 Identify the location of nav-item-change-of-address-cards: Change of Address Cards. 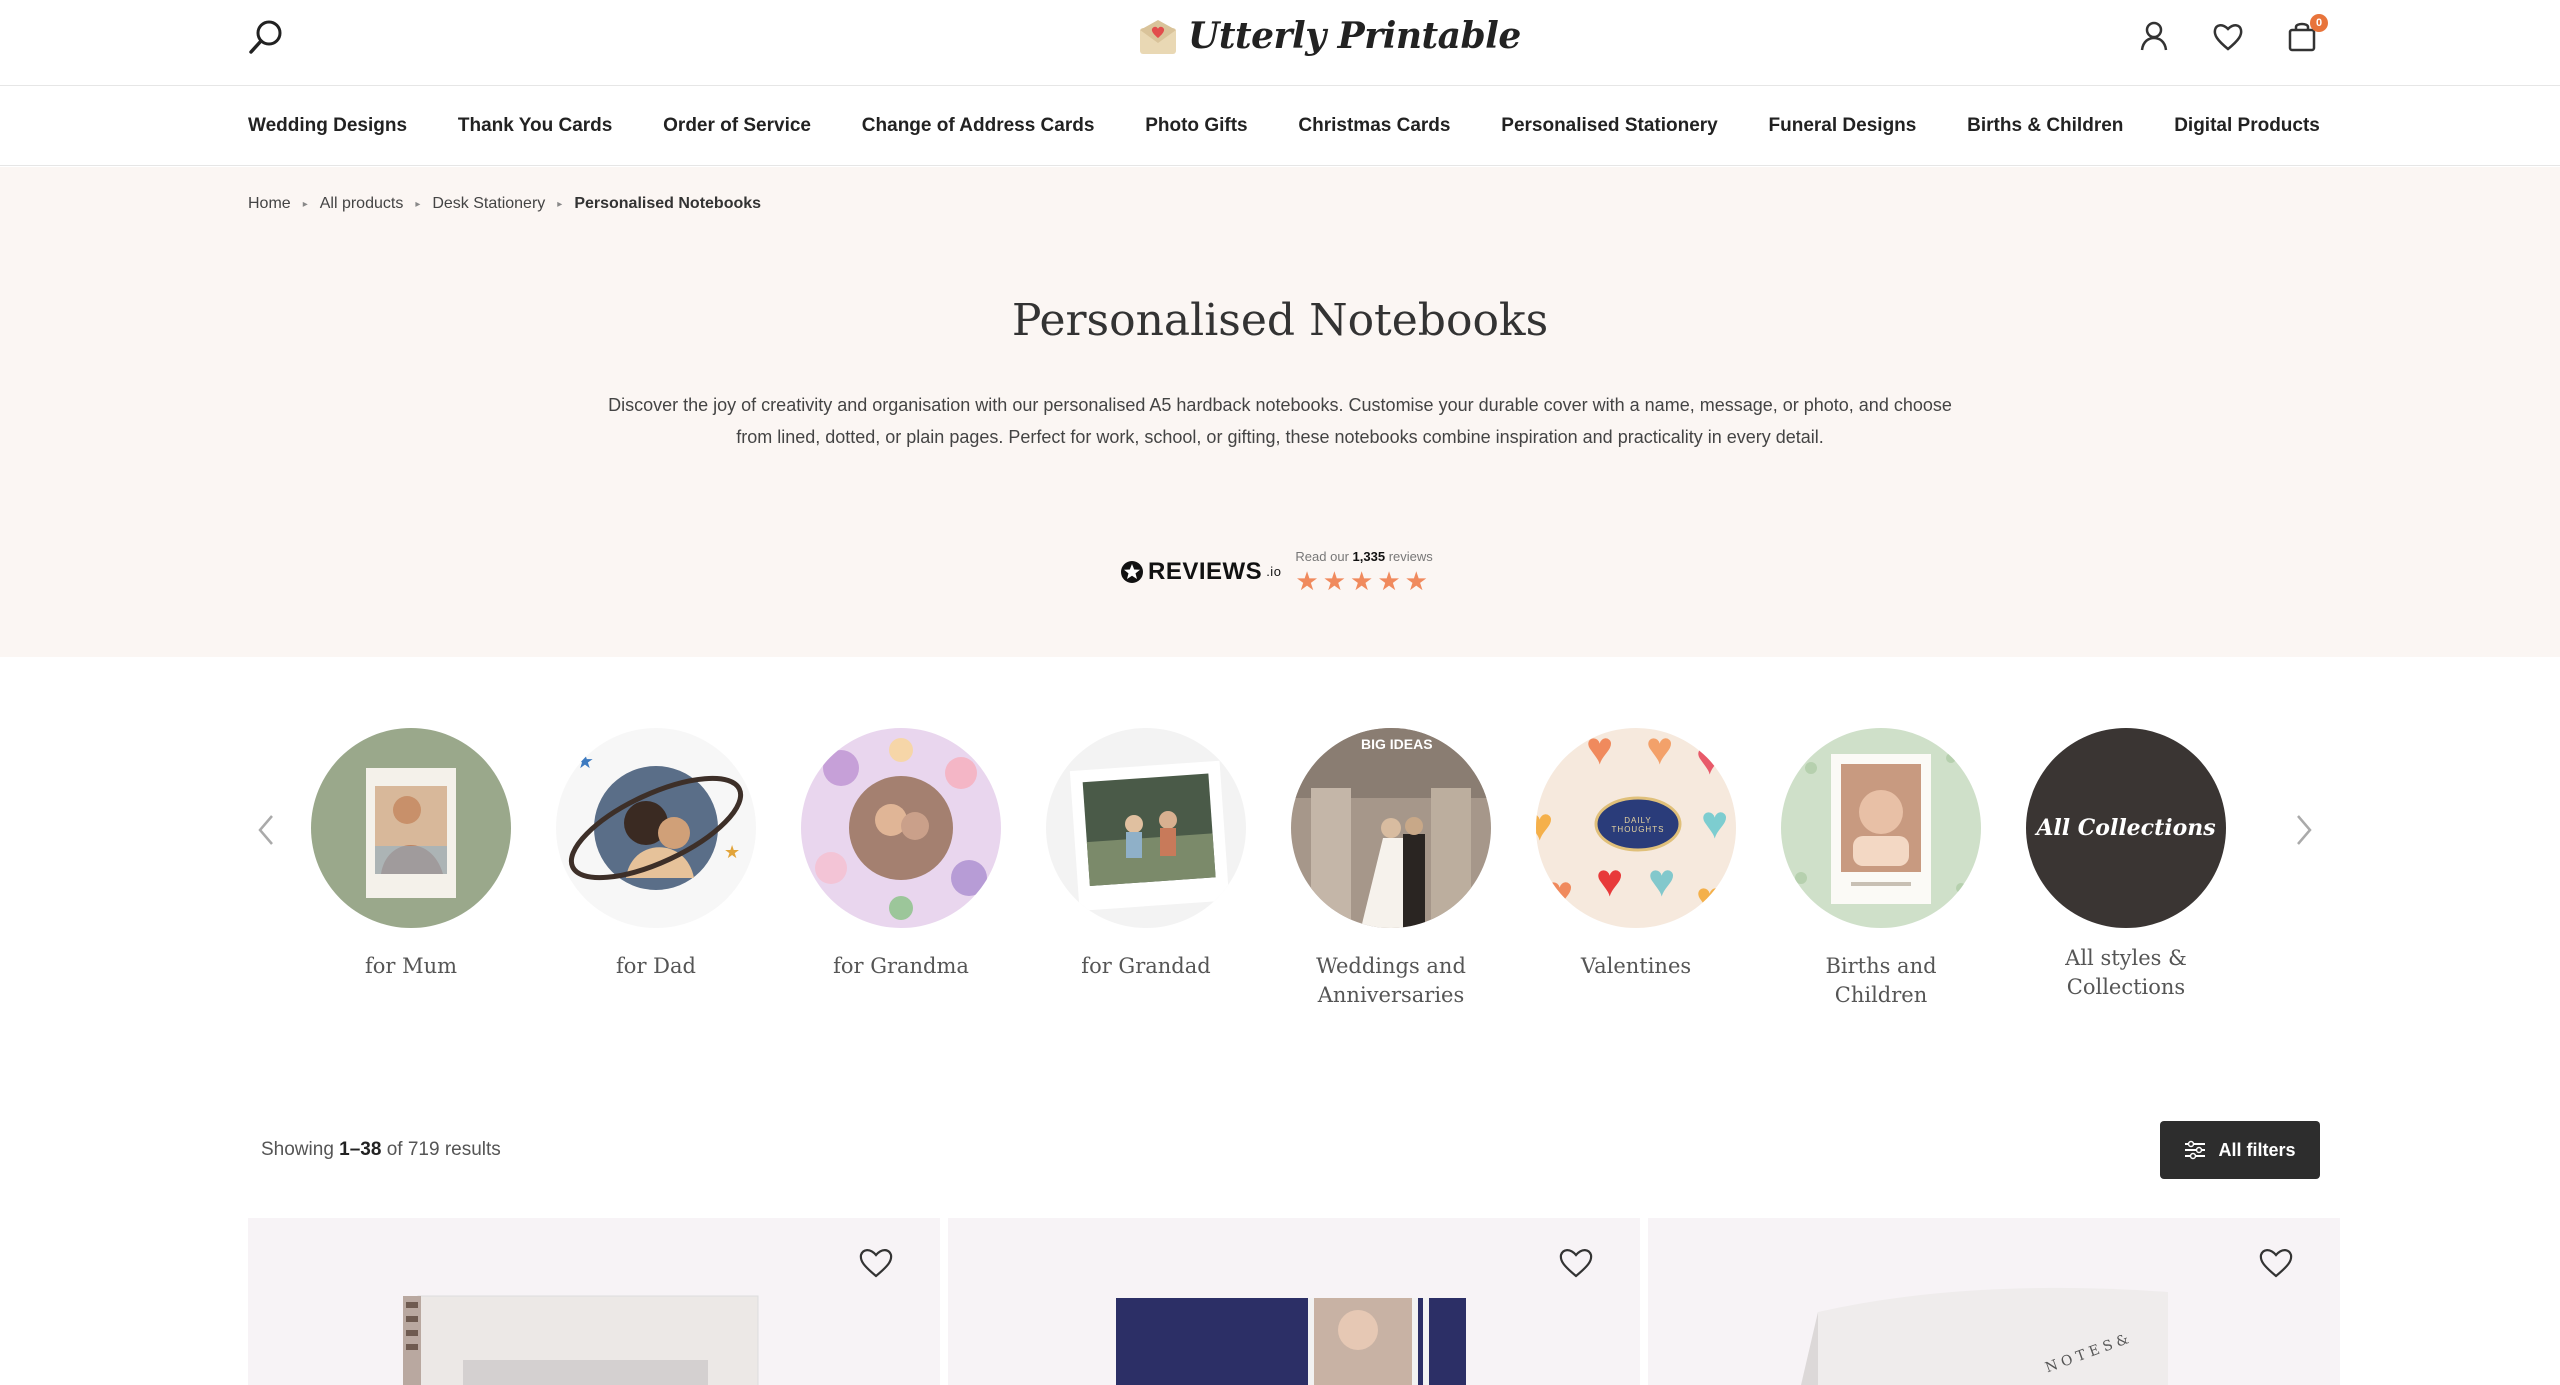
(978, 126).